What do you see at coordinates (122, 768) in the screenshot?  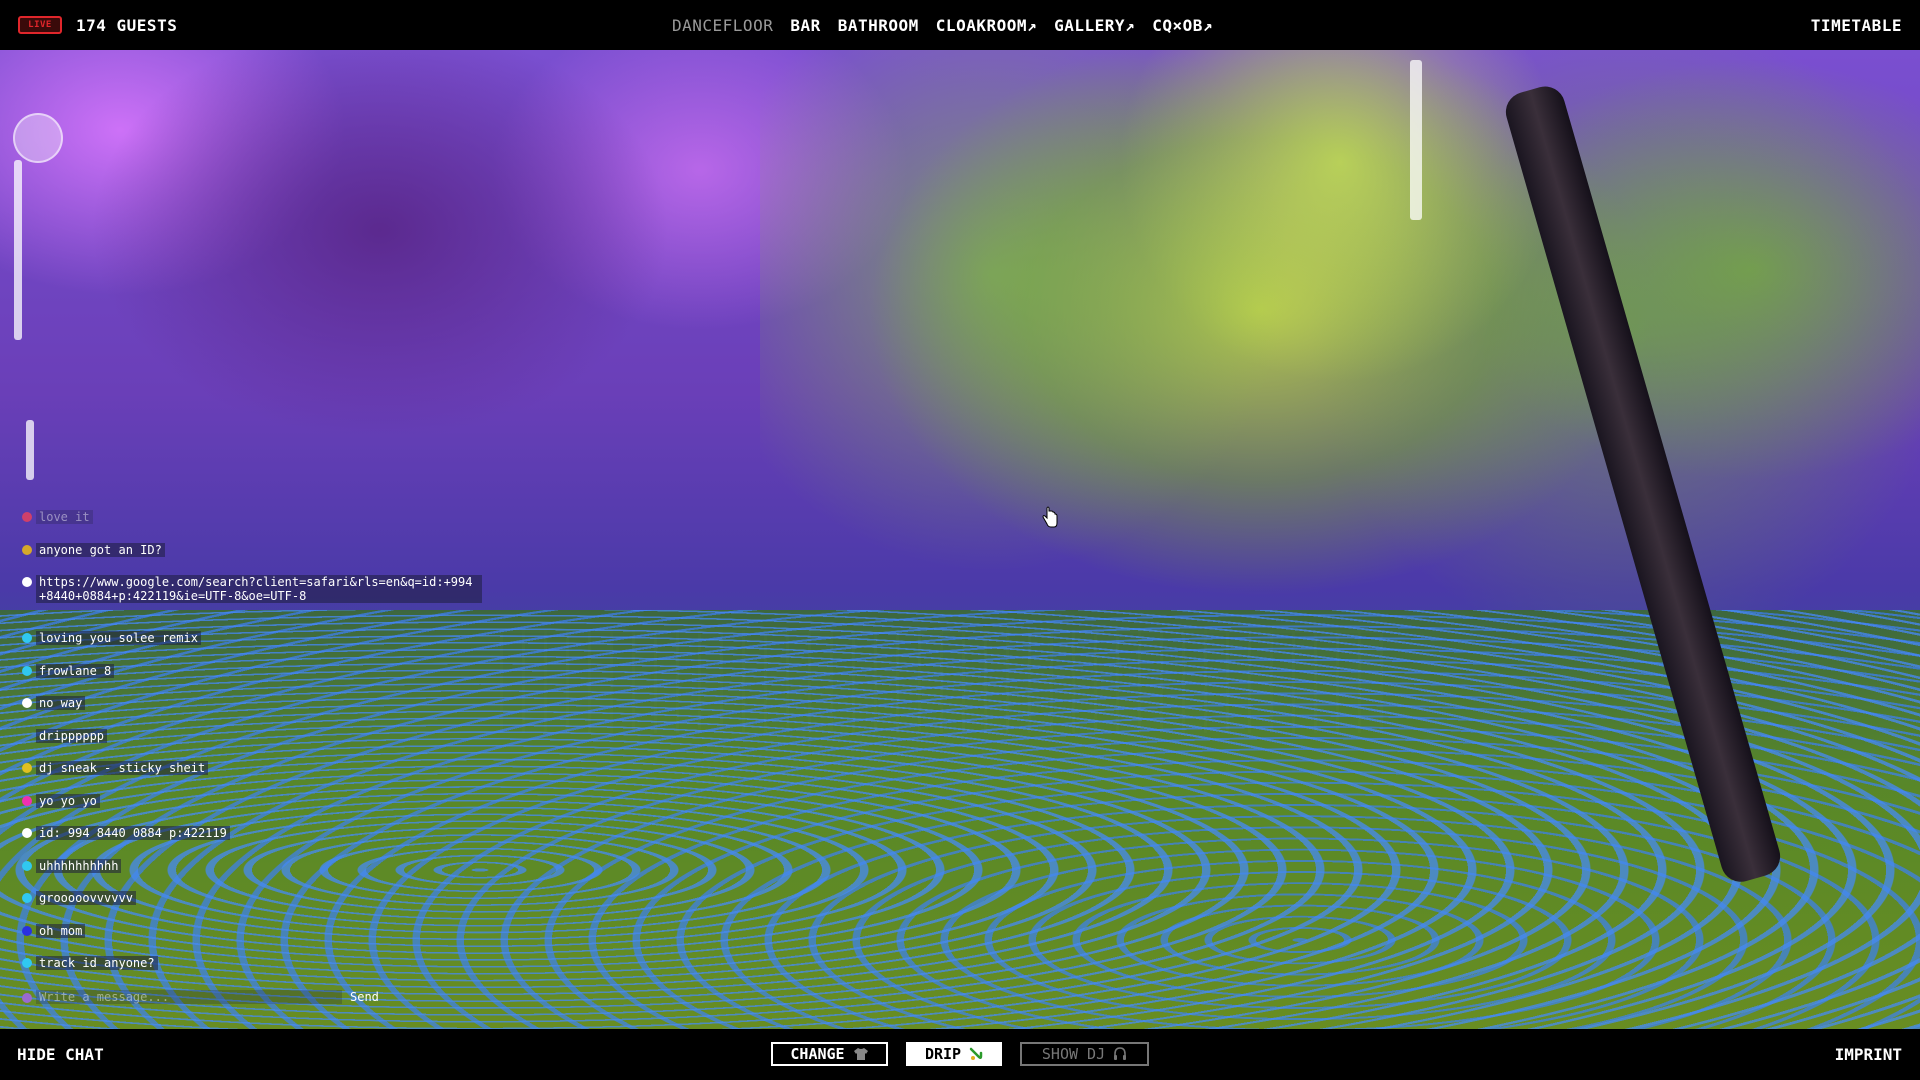 I see `chat-message-text: dj sneak - sticky sheit` at bounding box center [122, 768].